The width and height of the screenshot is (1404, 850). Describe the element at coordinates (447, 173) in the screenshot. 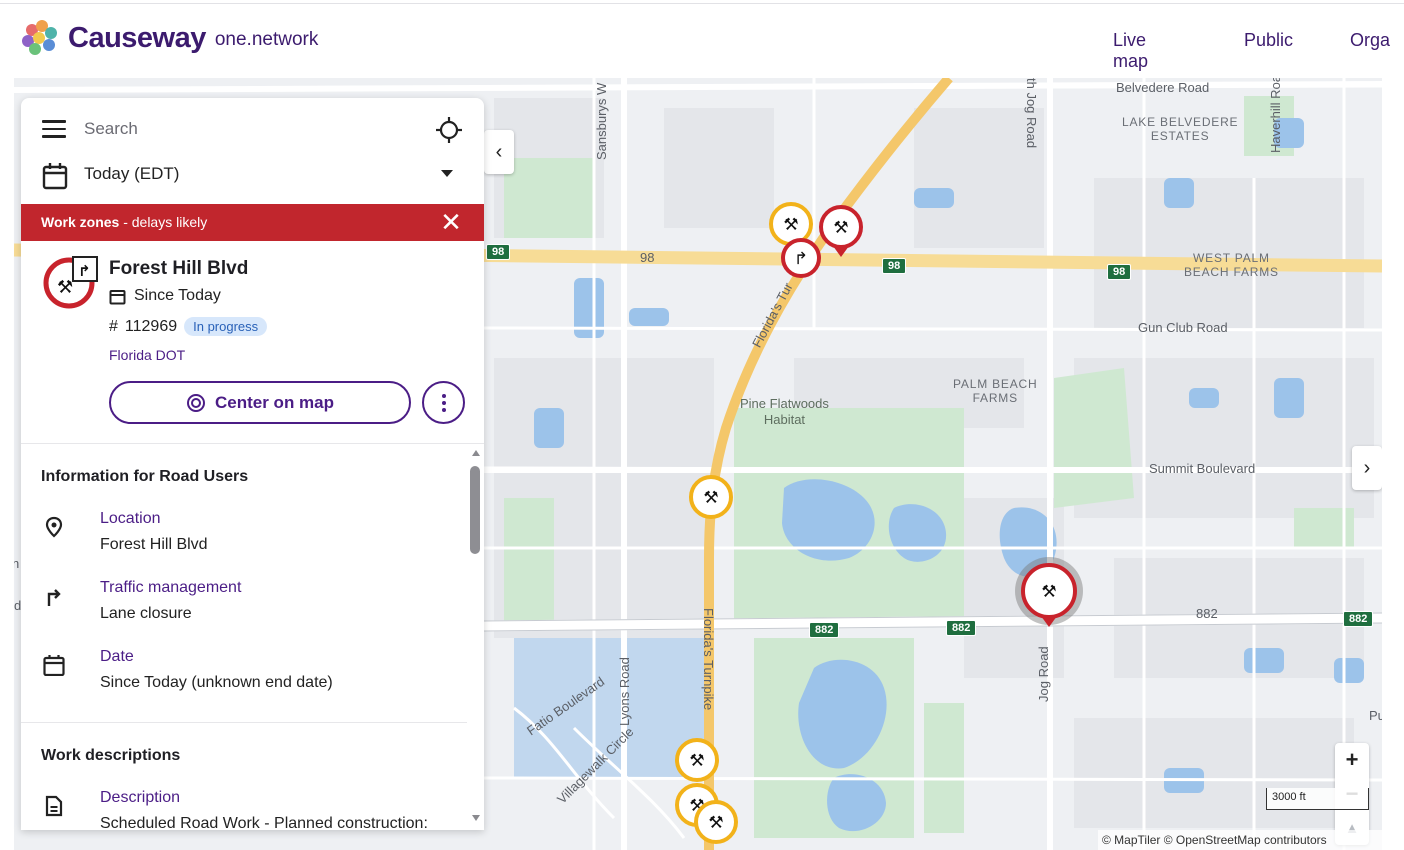

I see `chevron-down-icon` at that location.